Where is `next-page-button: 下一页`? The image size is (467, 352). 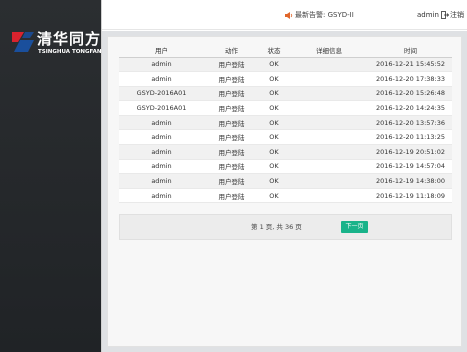 next-page-button: 下一页 is located at coordinates (354, 227).